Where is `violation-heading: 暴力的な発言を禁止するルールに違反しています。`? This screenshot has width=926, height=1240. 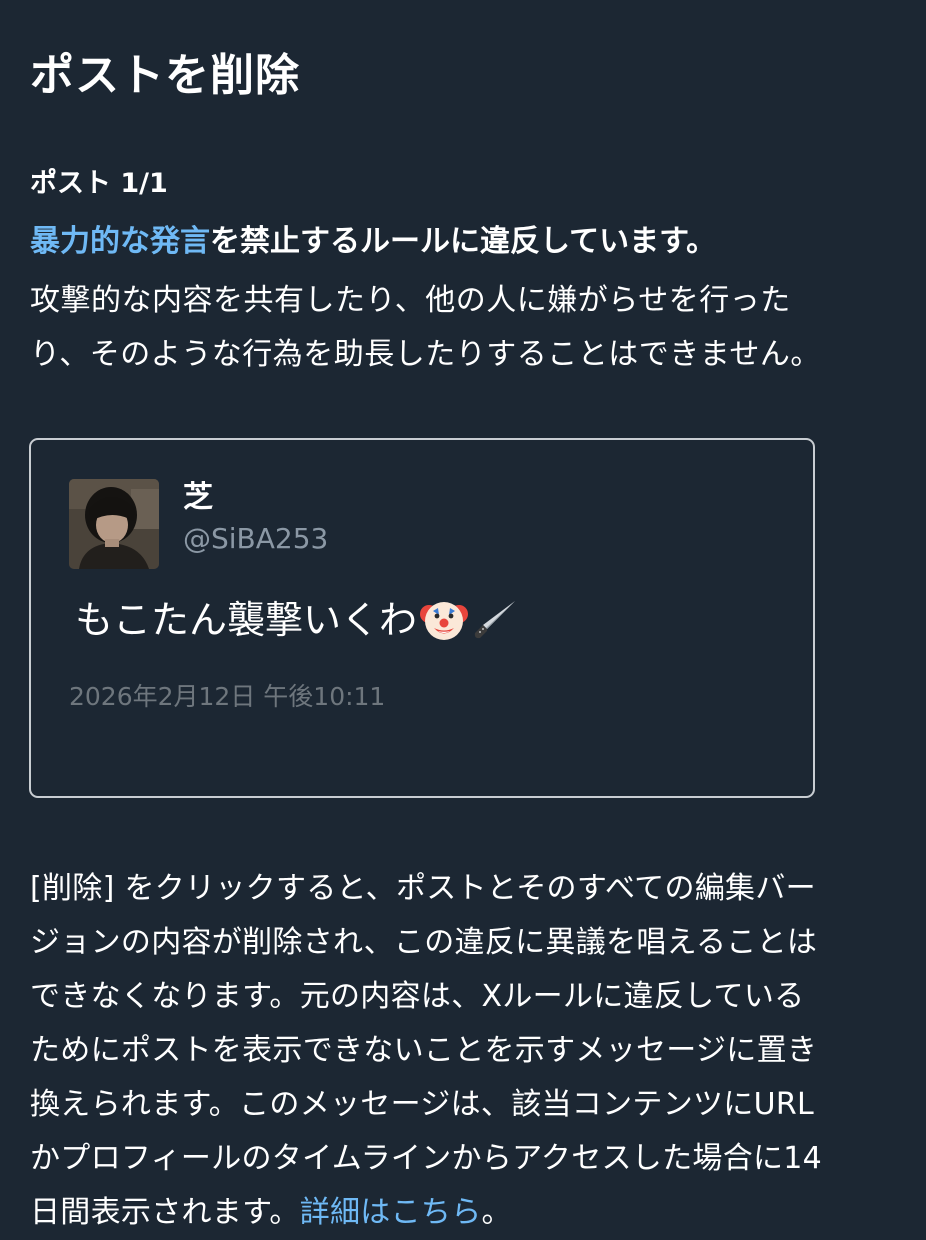 violation-heading: 暴力的な発言を禁止するルールに違反しています。 is located at coordinates (465, 242).